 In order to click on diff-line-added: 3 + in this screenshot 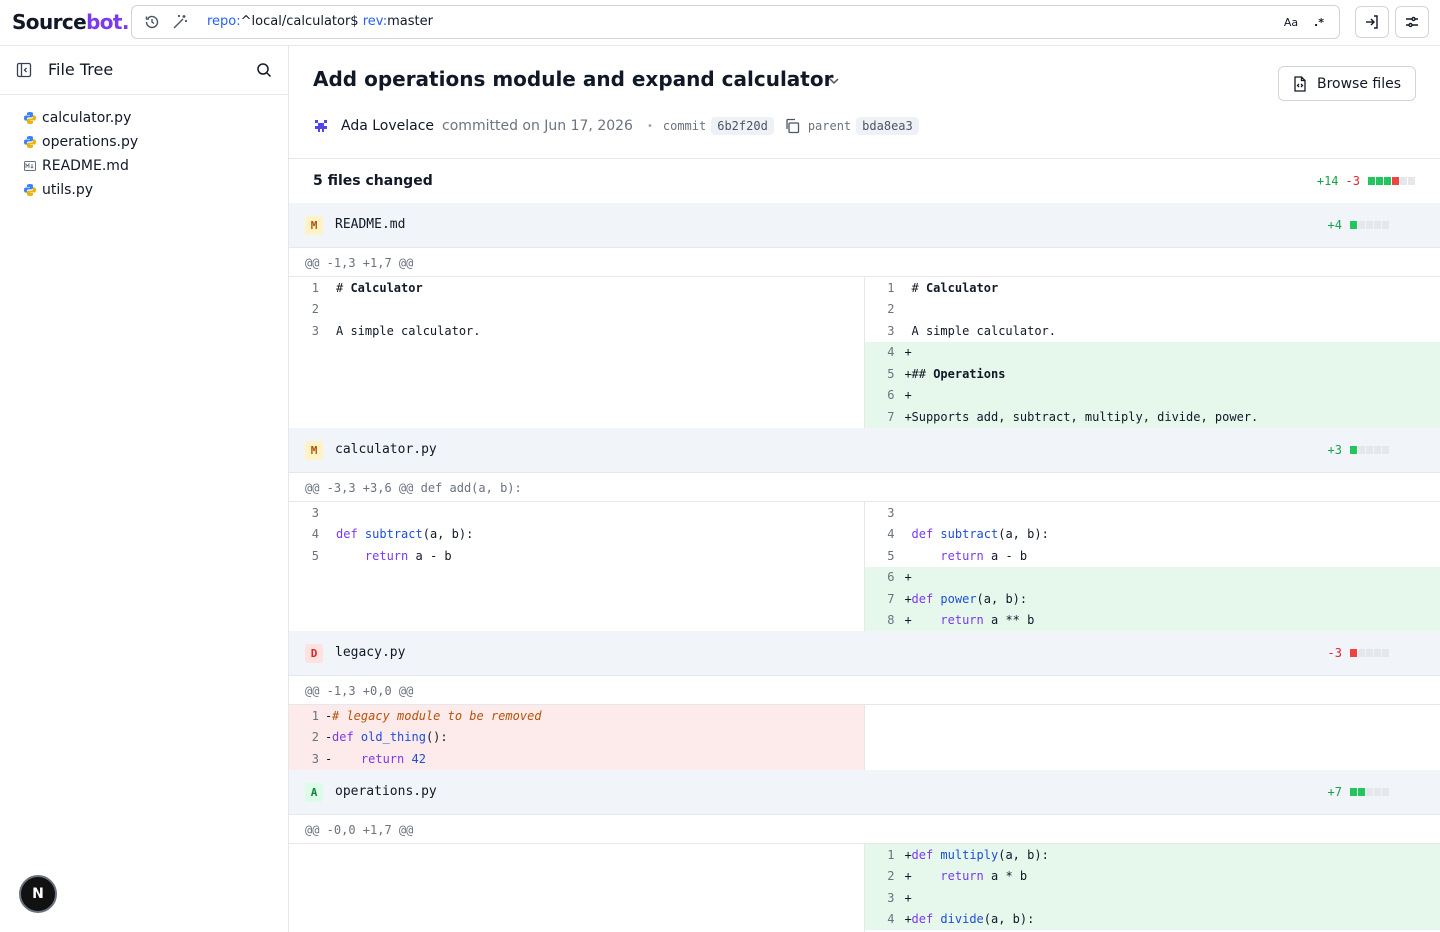, I will do `click(1152, 898)`.